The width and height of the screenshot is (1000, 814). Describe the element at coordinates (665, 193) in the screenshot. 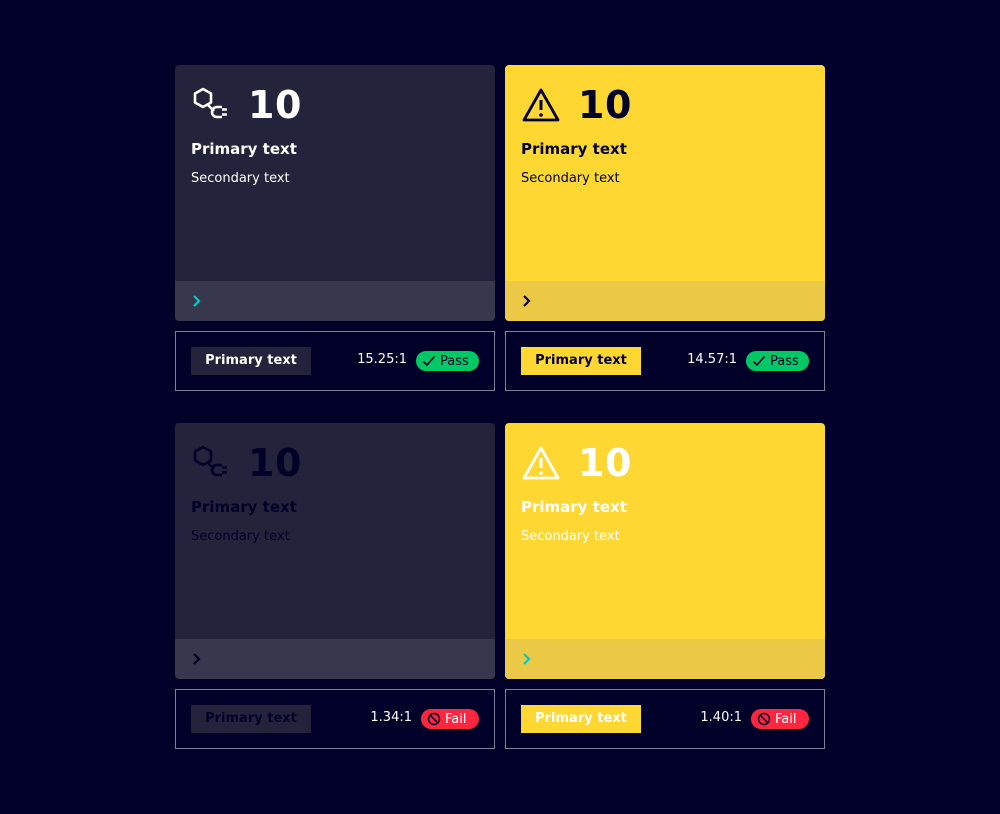

I see `kpi-card-yellow-pass: 10 Primary text Secondary text` at that location.